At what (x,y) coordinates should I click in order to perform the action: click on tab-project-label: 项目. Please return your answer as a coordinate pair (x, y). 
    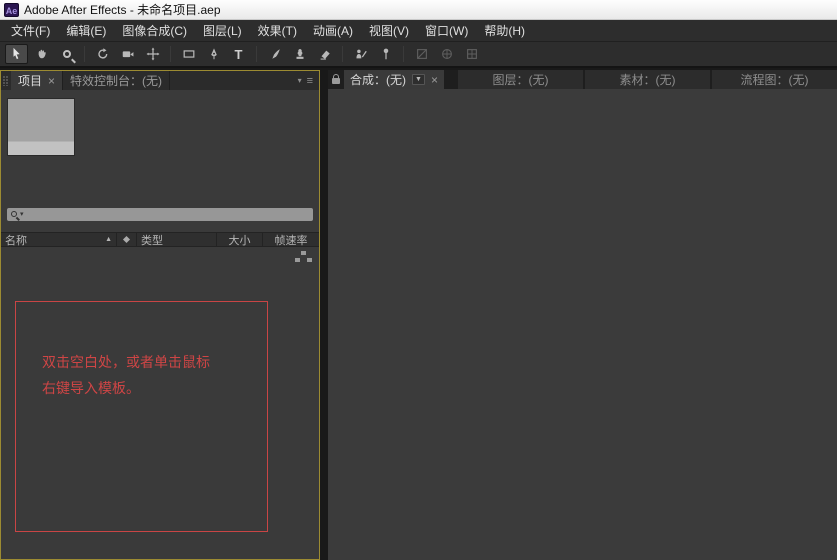
    Looking at the image, I should click on (30, 81).